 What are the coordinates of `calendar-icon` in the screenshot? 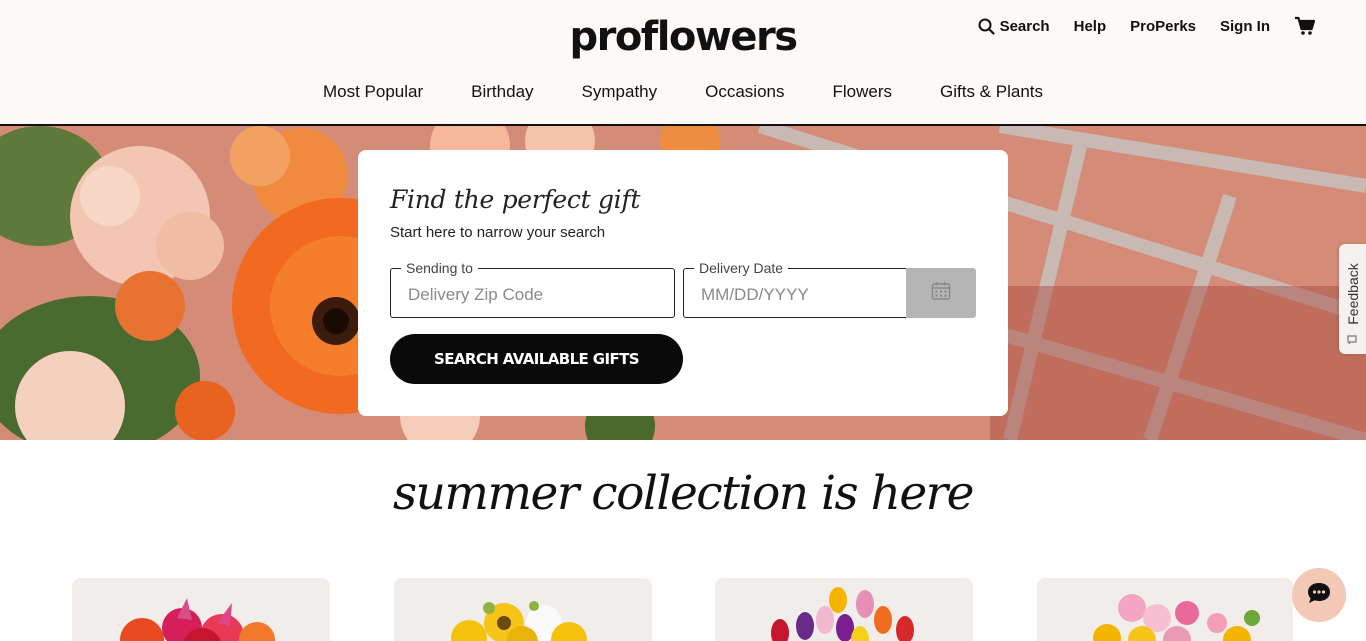 It's located at (941, 293).